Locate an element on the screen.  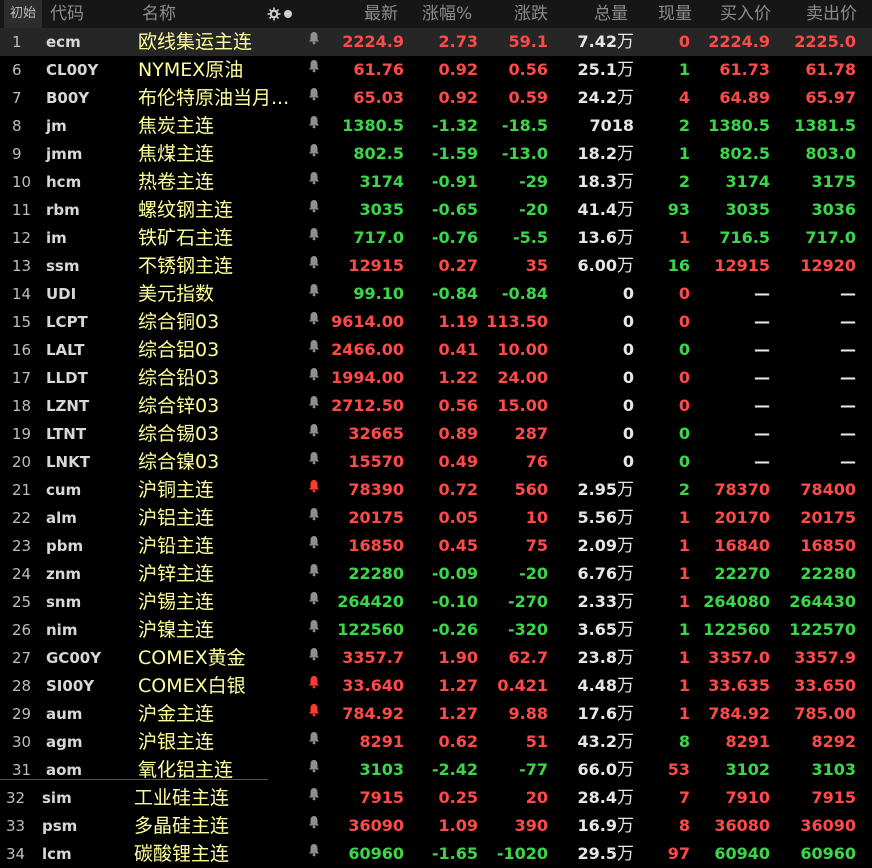
table-row: 14 UDI 美元指数 99.10 -0.84 -0.84 0 0 — — is located at coordinates (436, 294).